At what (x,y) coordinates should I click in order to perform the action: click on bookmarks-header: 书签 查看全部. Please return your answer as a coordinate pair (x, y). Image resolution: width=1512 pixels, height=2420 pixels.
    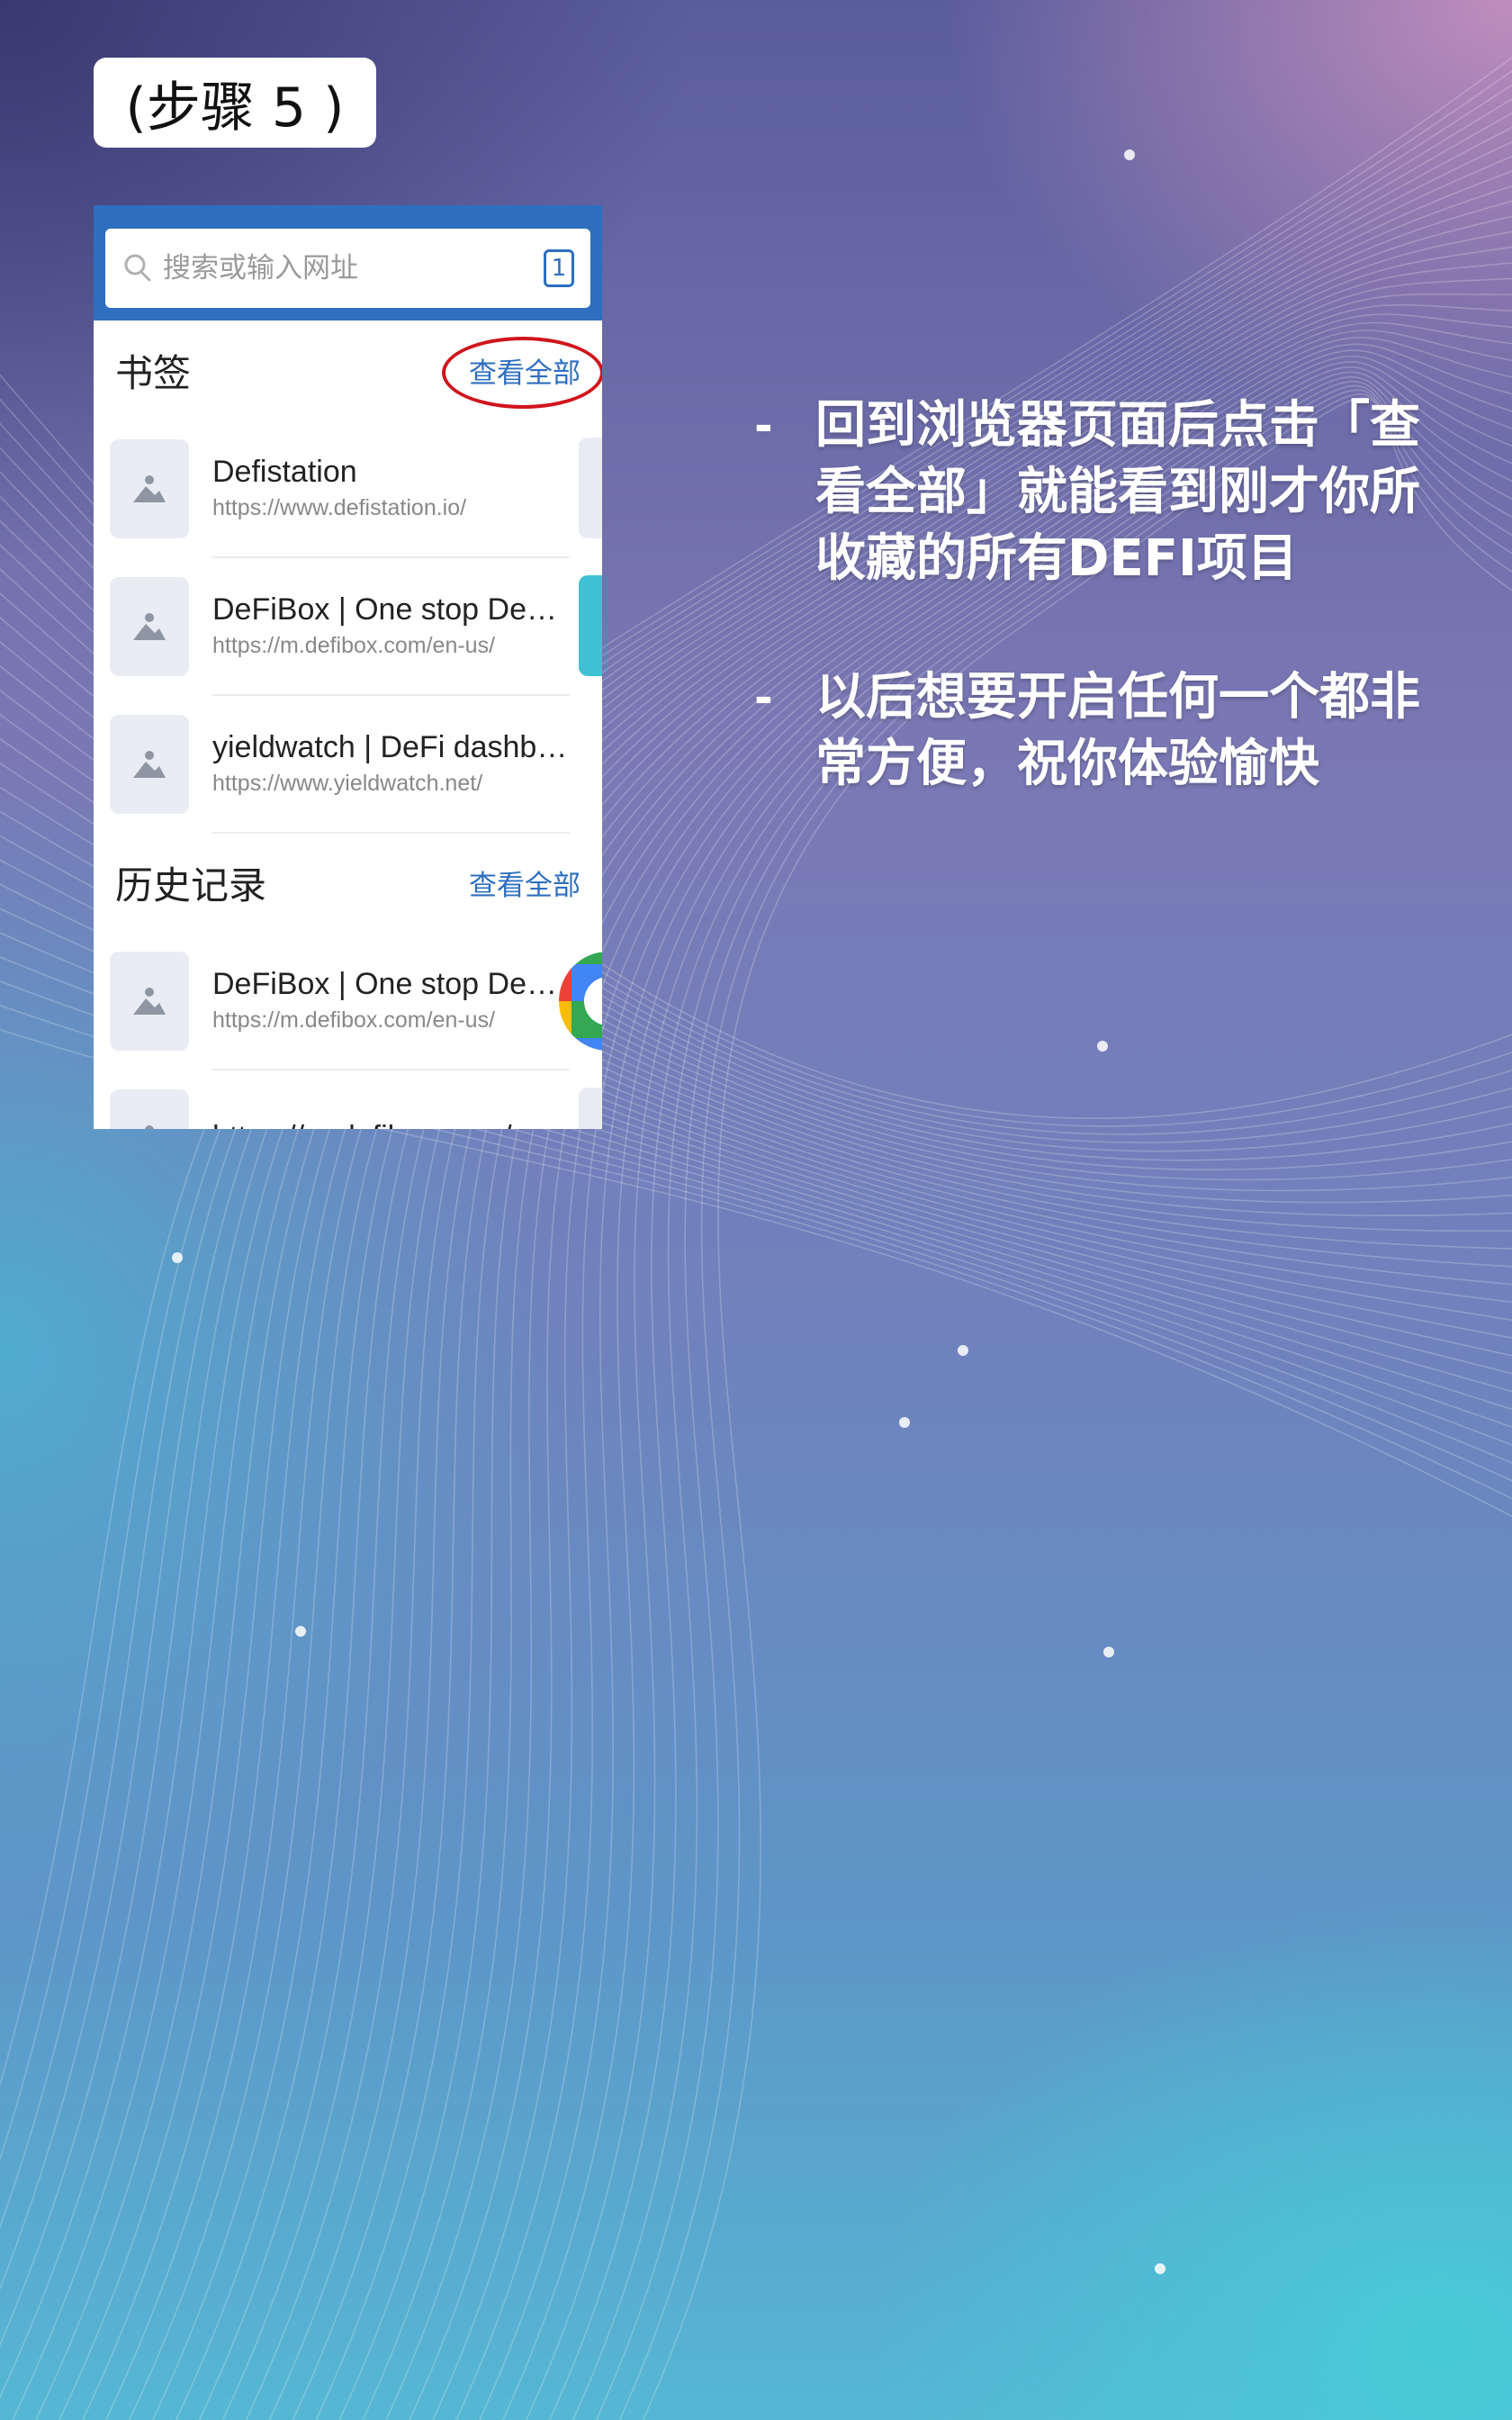
    Looking at the image, I should click on (348, 370).